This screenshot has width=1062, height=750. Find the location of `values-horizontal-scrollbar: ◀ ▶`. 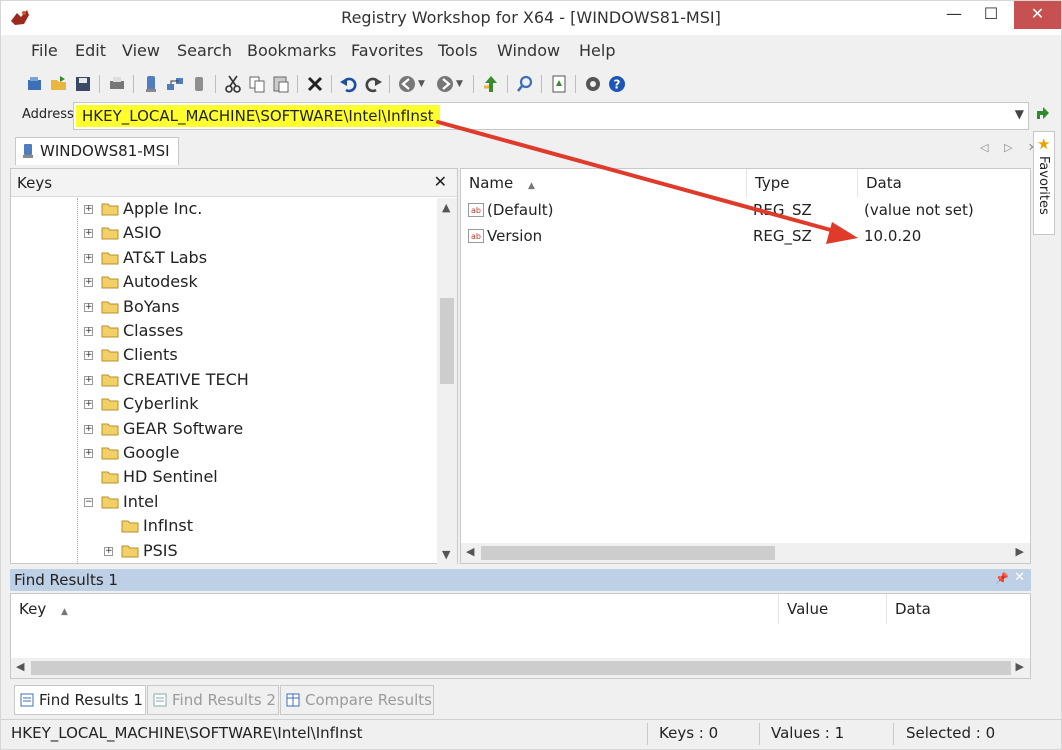

values-horizontal-scrollbar: ◀ ▶ is located at coordinates (745, 553).